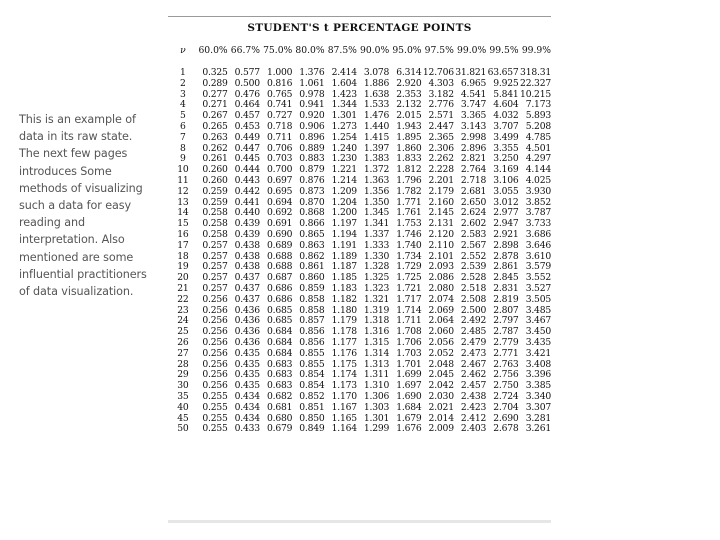 Image resolution: width=720 pixels, height=540 pixels. I want to click on value-cell: 2.771, so click(506, 353).